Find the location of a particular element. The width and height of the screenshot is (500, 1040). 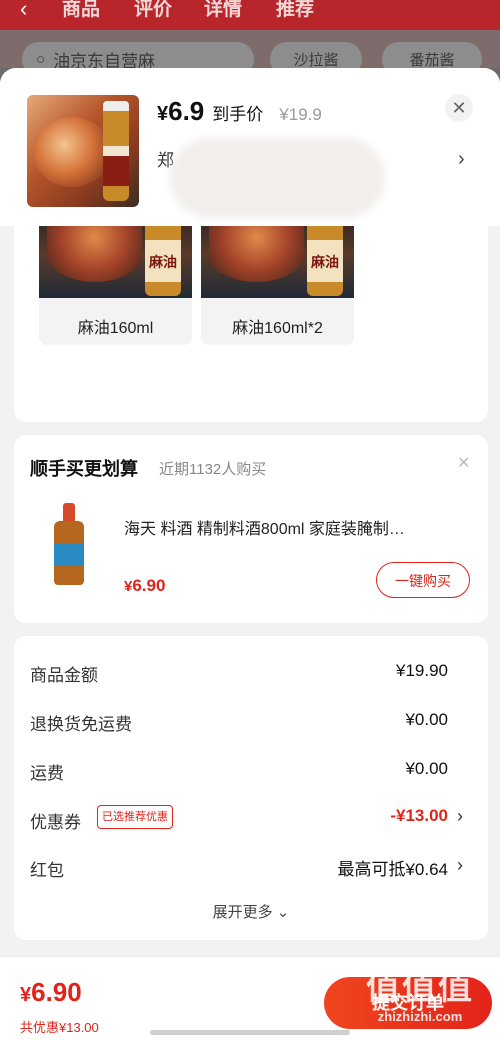

coupon-badge: 已选推荐优惠 is located at coordinates (135, 817).